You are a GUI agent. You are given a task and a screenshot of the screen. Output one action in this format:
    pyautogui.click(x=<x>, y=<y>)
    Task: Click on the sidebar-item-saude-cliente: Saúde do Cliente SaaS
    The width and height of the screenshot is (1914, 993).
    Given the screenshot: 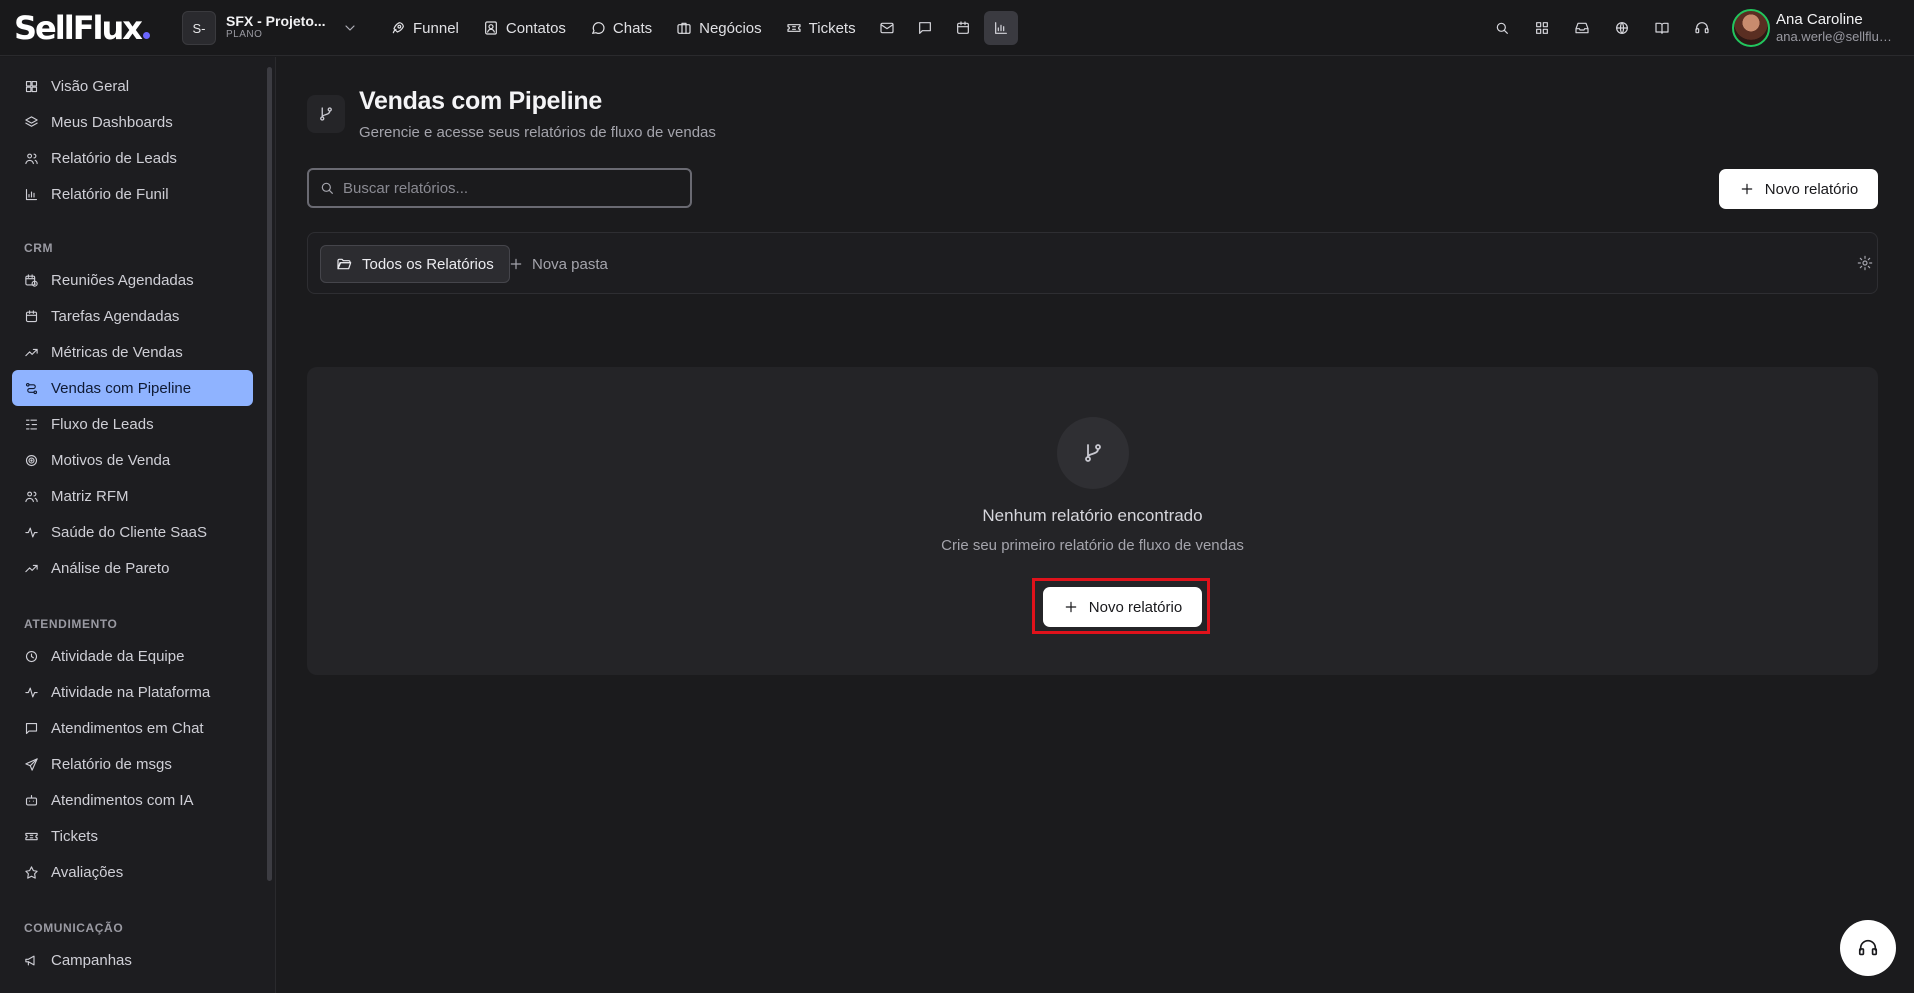 What is the action you would take?
    pyautogui.click(x=132, y=532)
    